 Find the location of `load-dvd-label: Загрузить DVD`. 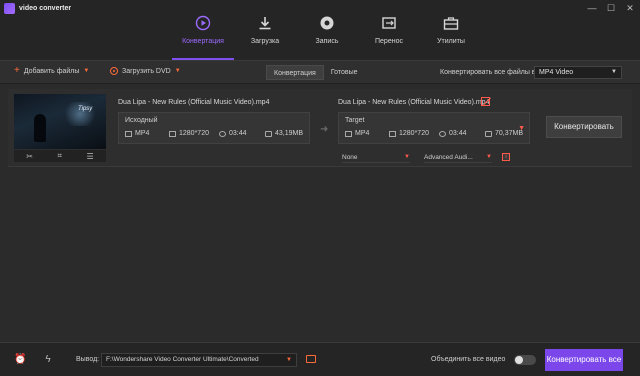

load-dvd-label: Загрузить DVD is located at coordinates (146, 71).